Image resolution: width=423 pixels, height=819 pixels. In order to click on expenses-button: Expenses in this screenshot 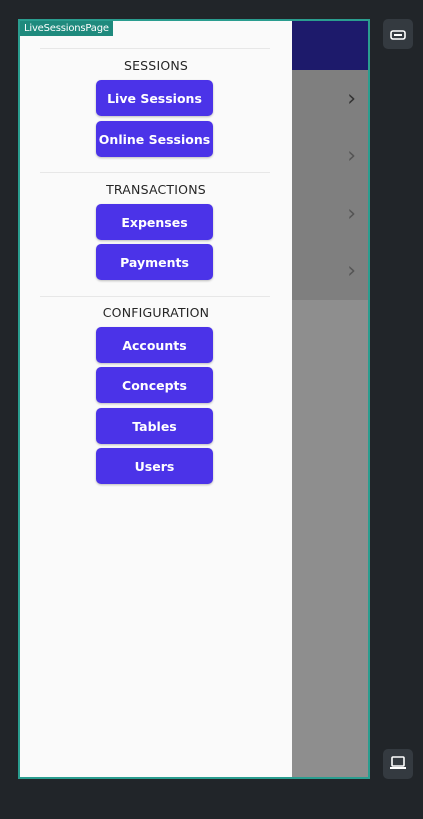, I will do `click(154, 222)`.